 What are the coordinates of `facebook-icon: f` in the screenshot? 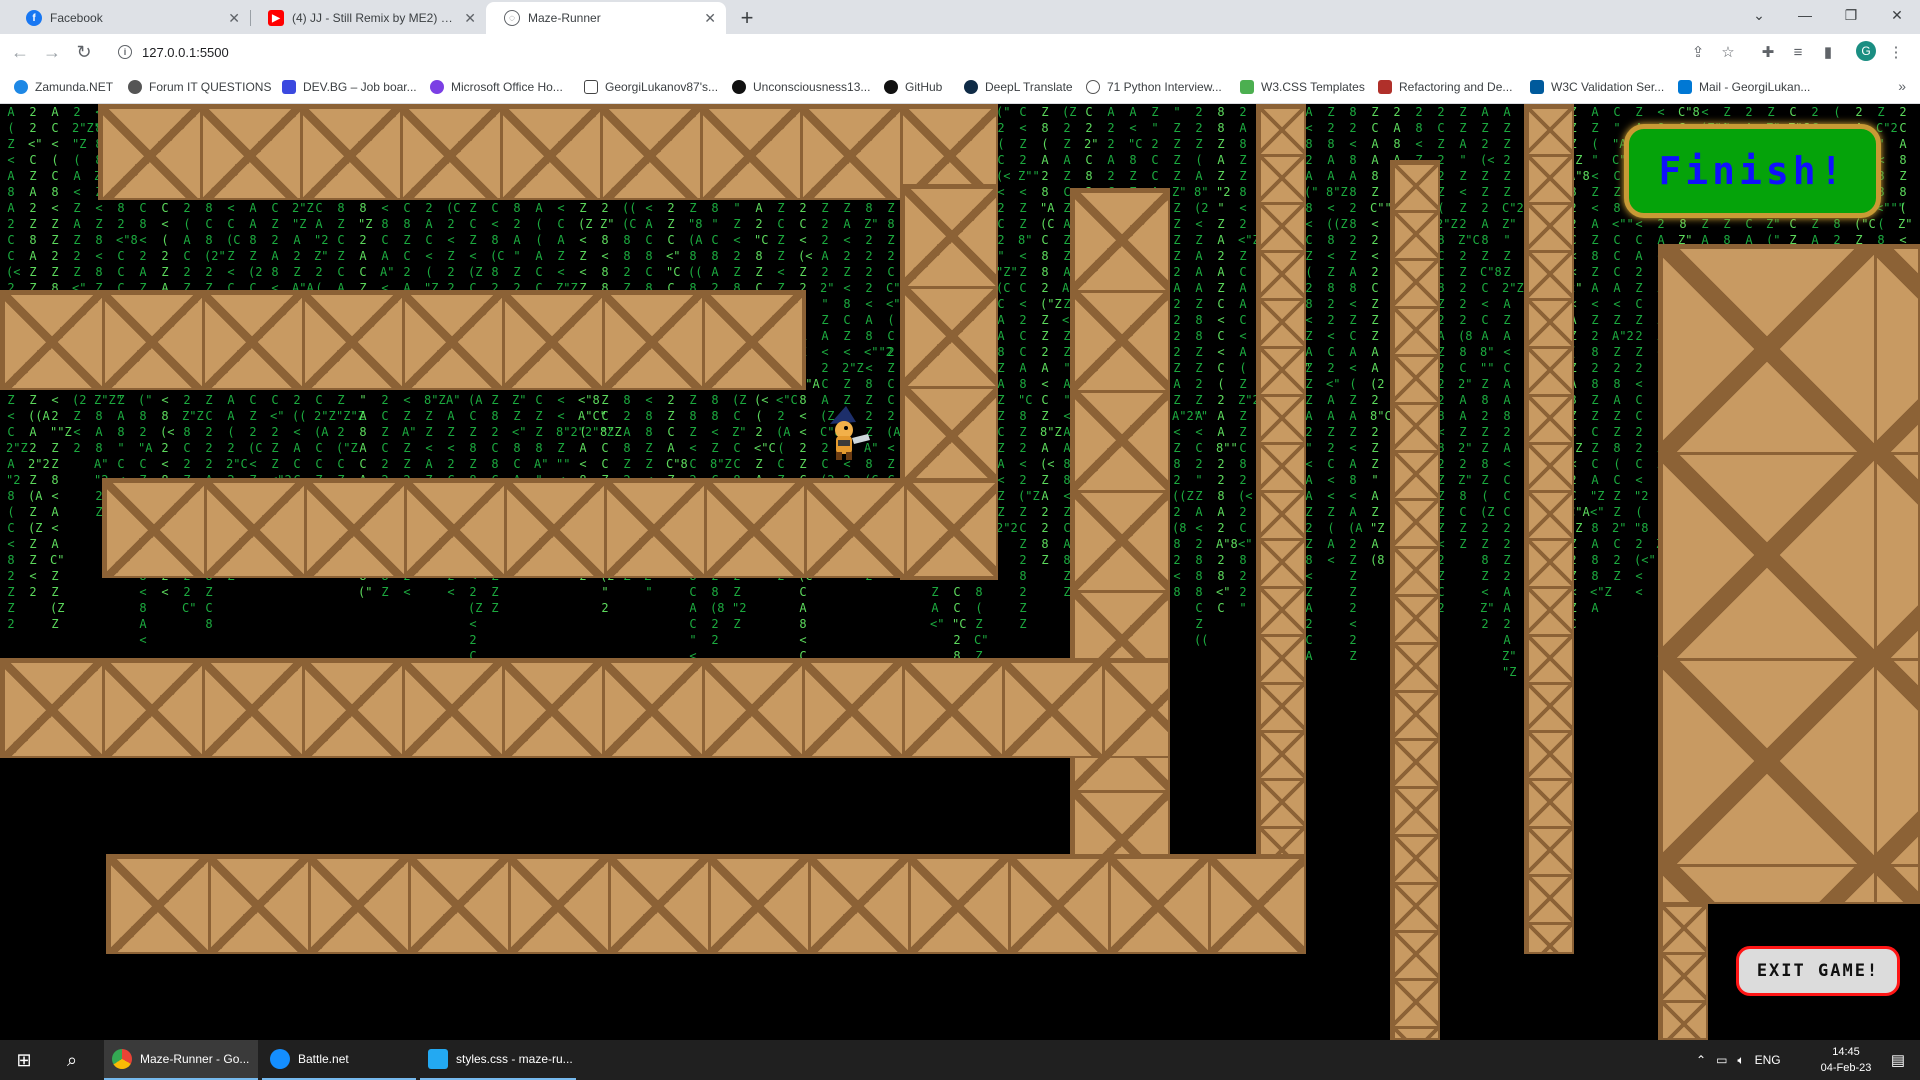 It's located at (34, 18).